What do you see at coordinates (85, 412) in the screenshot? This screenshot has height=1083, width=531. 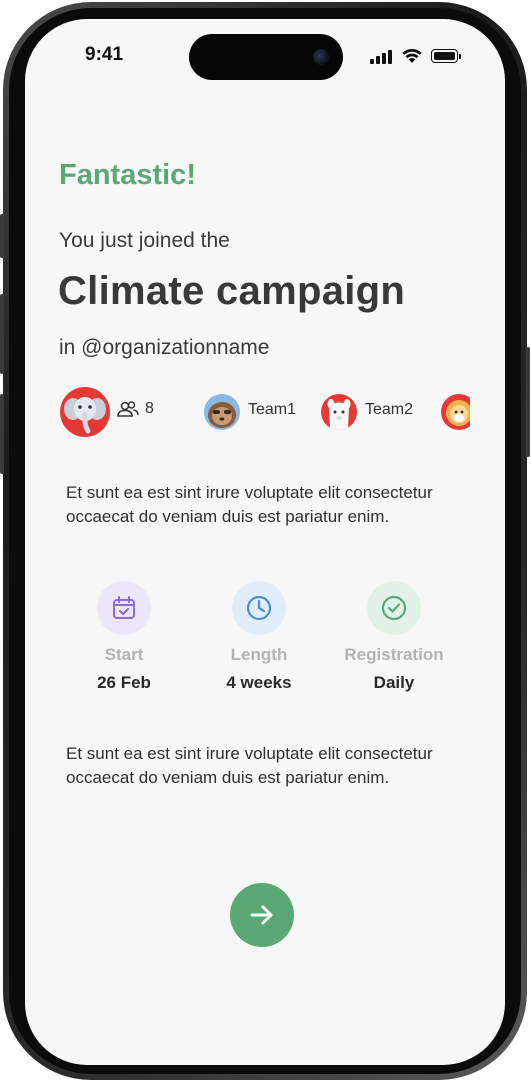 I see `elephant-avatar` at bounding box center [85, 412].